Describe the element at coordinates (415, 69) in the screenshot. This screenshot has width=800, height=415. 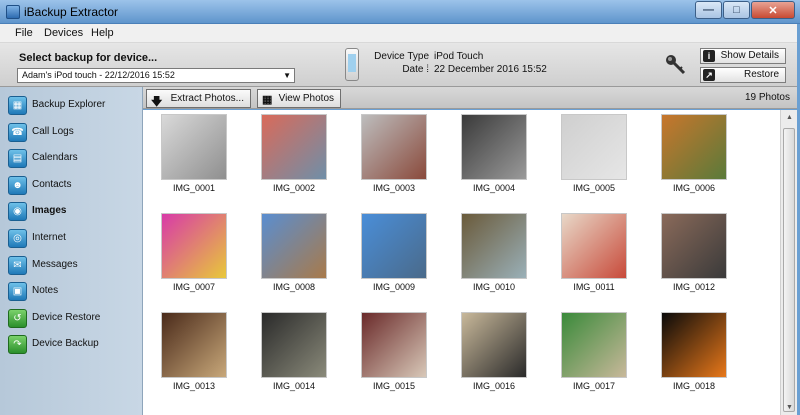
I see `device-date-key: Date :` at that location.